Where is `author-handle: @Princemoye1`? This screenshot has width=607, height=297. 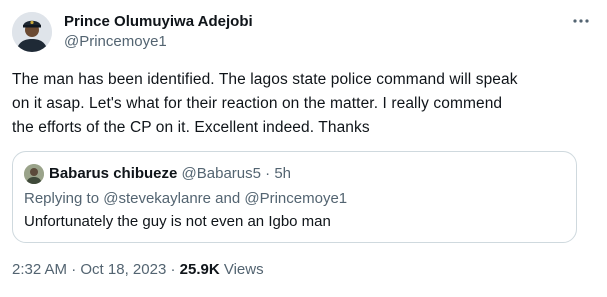
author-handle: @Princemoye1 is located at coordinates (115, 42).